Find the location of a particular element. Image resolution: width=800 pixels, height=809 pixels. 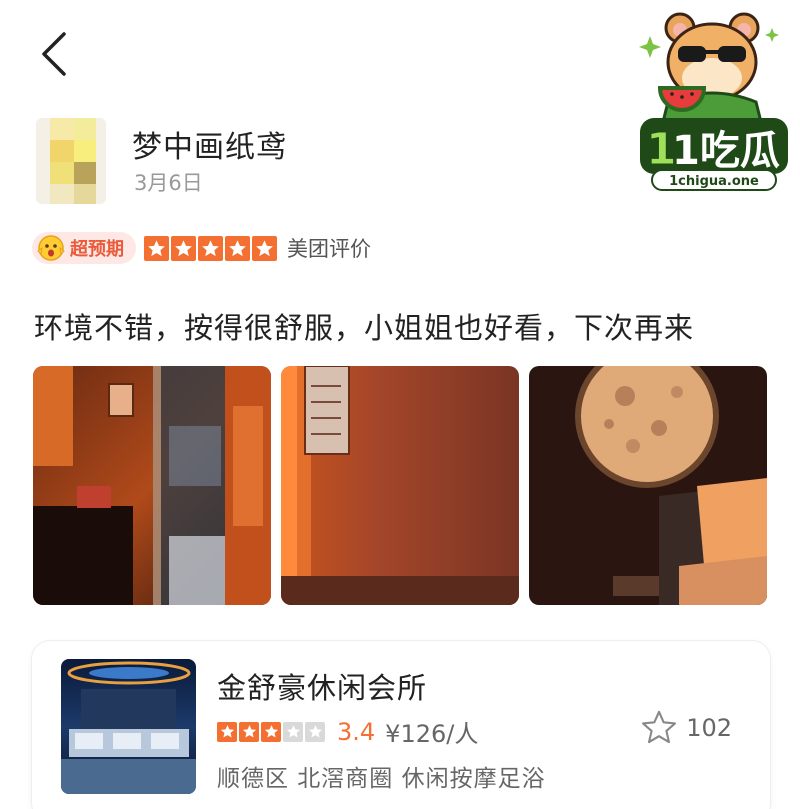

expectation-badge-label: 超预期 is located at coordinates (97, 249).